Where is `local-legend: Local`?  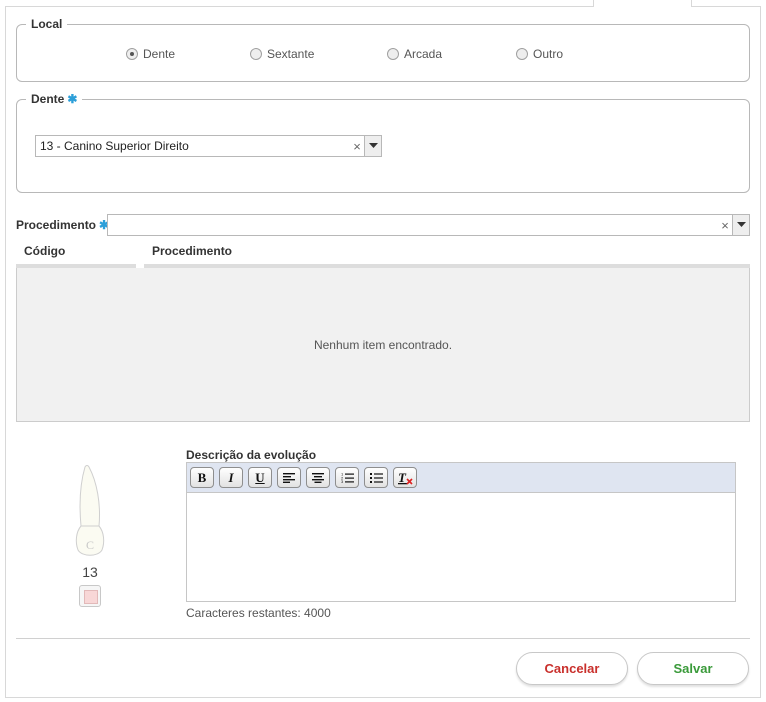
local-legend: Local is located at coordinates (47, 24).